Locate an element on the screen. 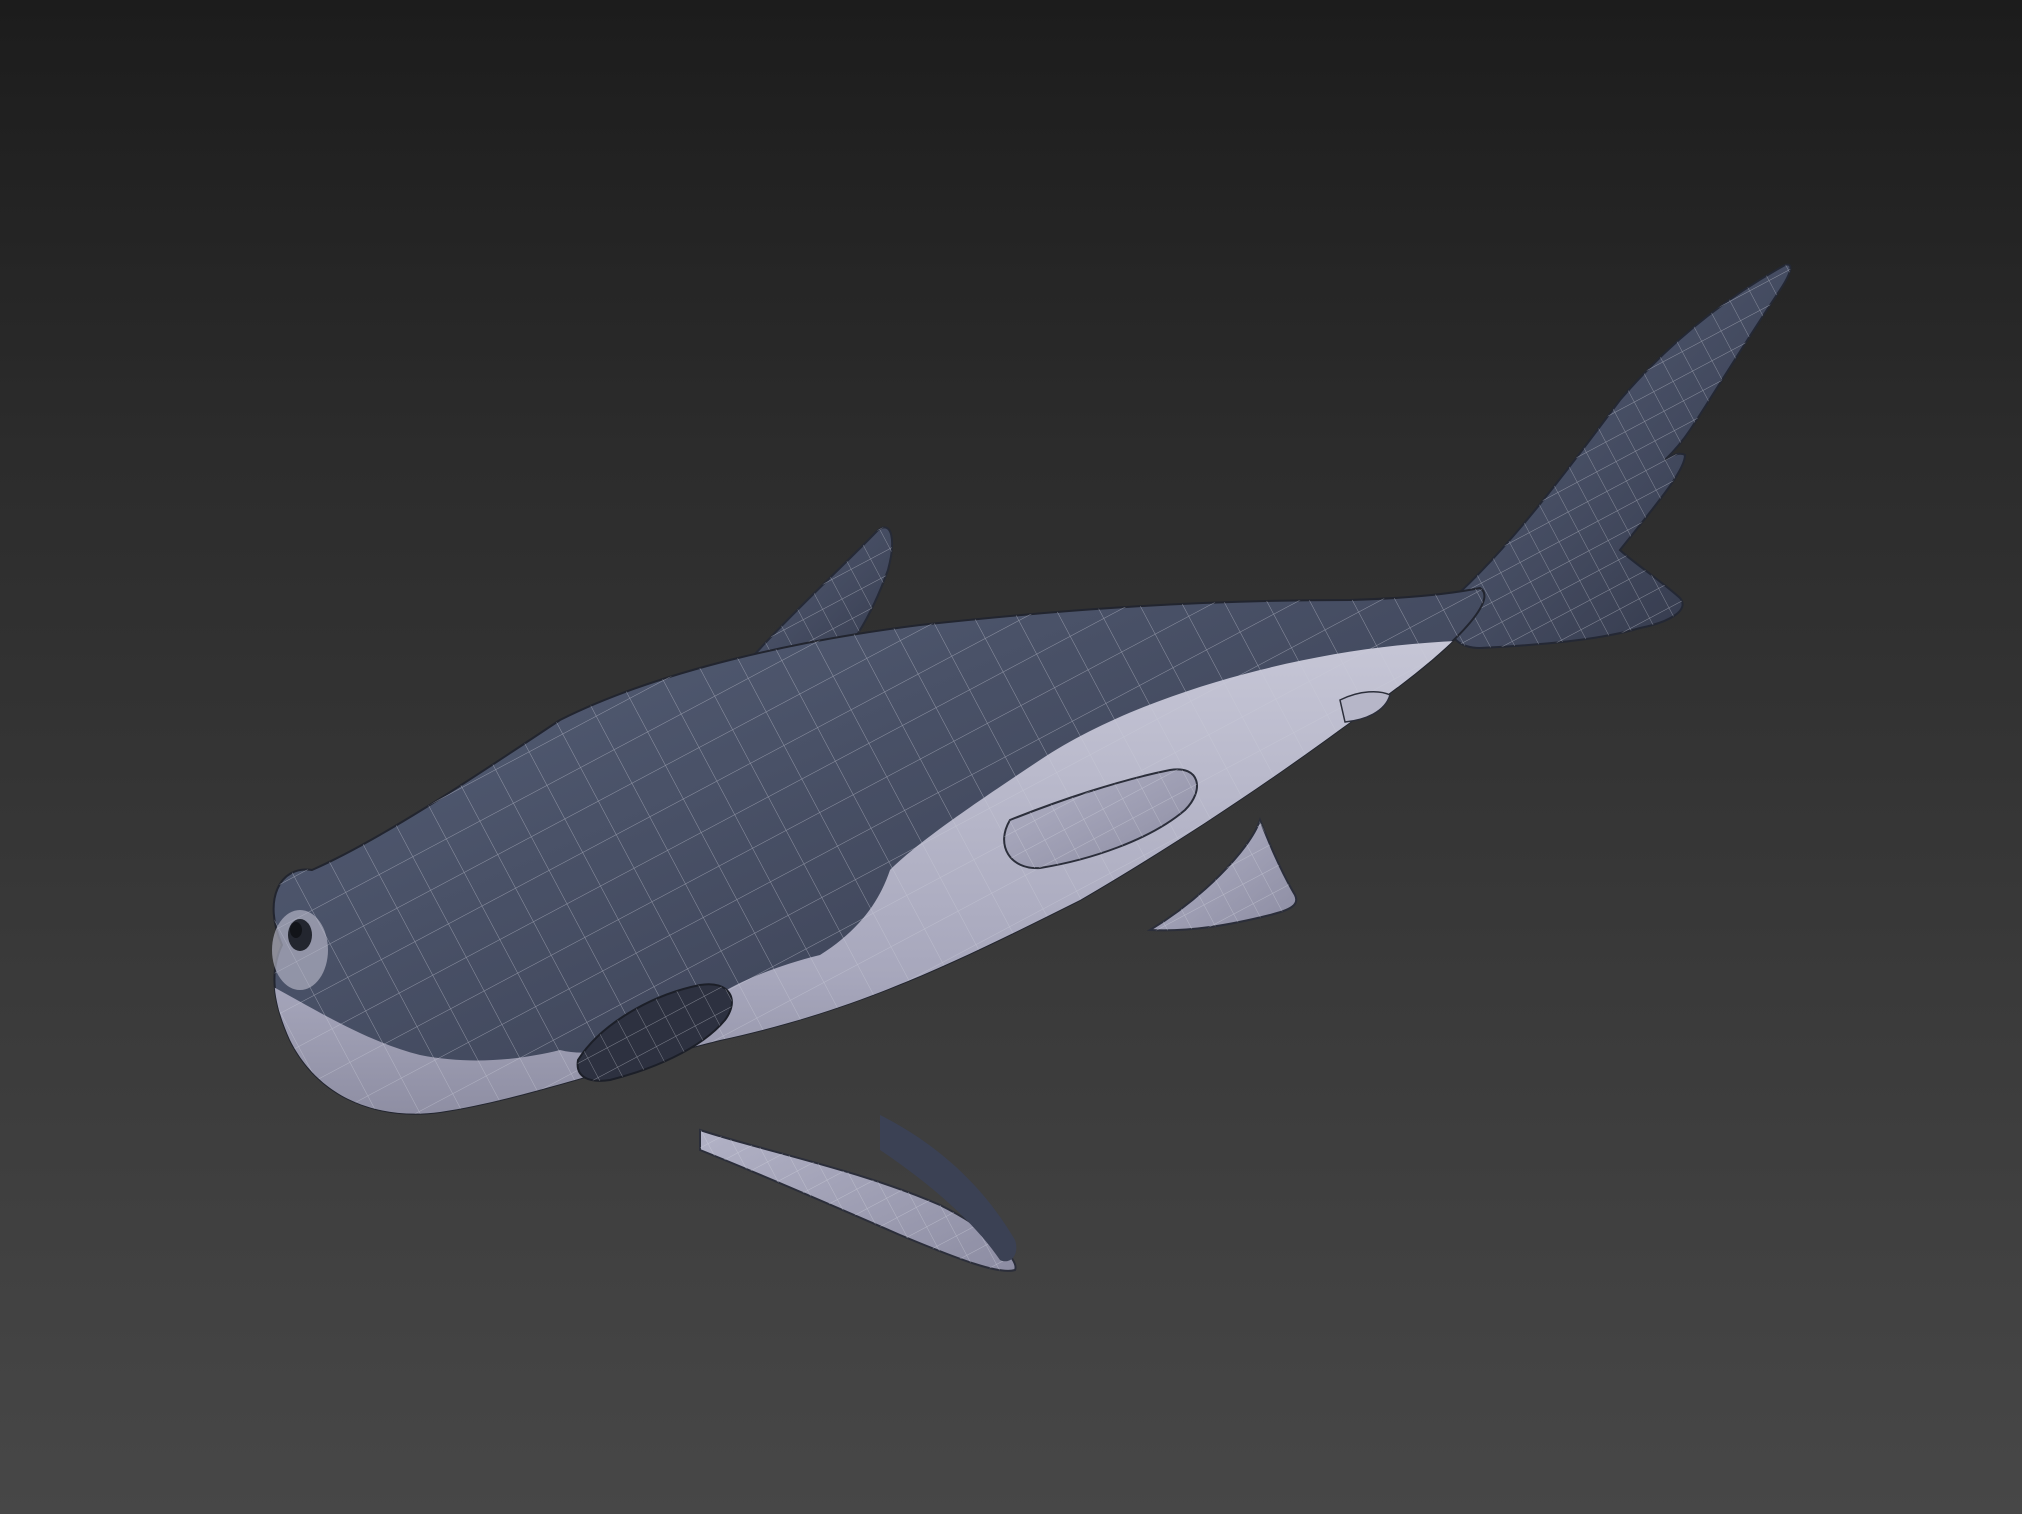 The height and width of the screenshot is (1514, 2022). caudal-keel-fin is located at coordinates (1365, 706).